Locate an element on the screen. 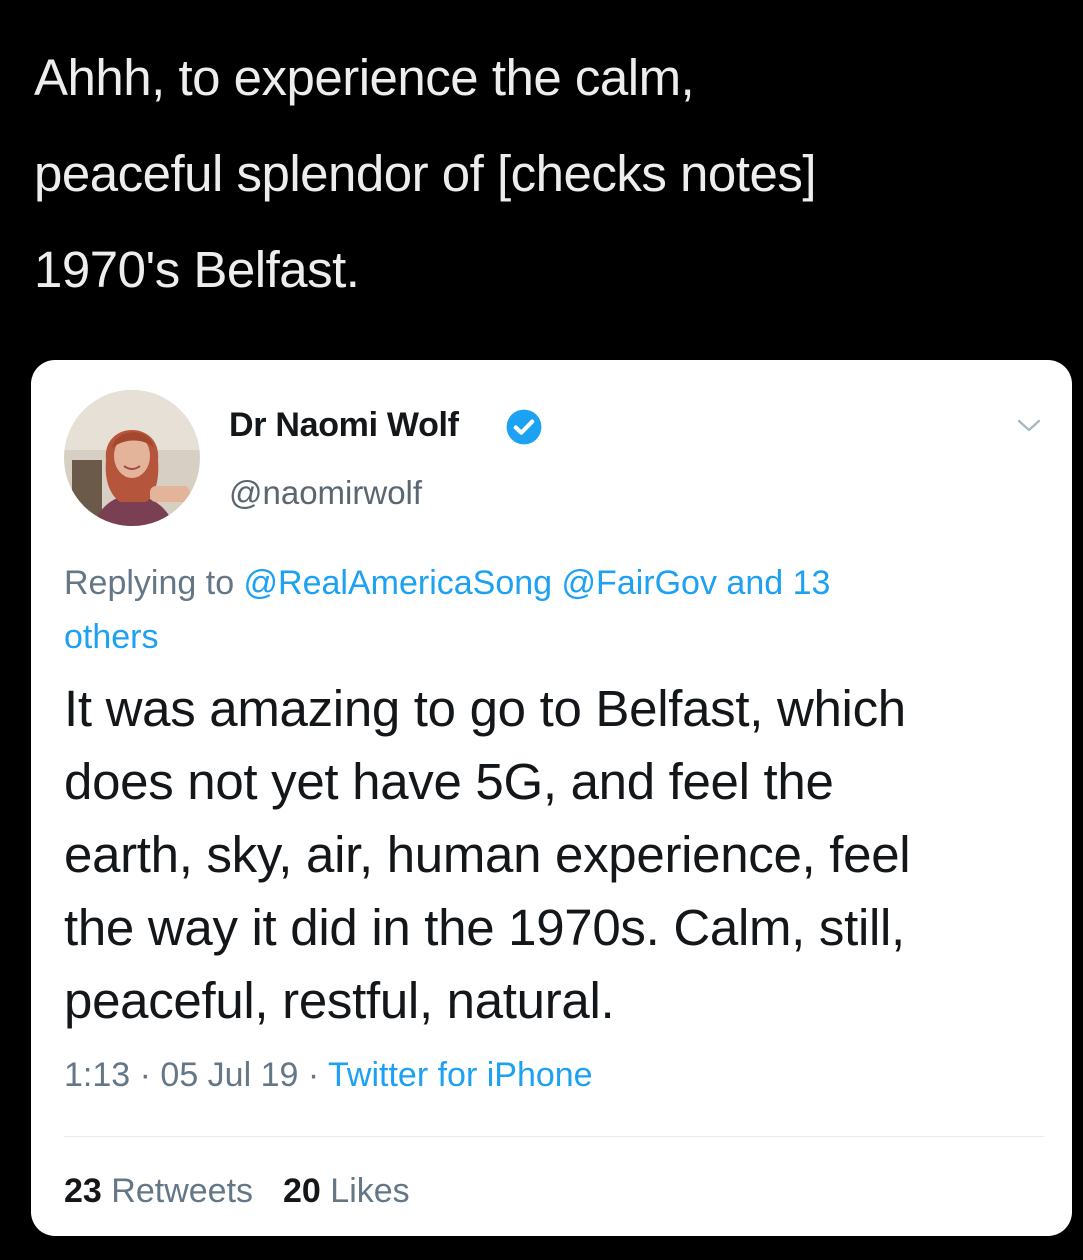  tweet-text-line: It was amazing to go to Belfast, which is located at coordinates (485, 708).